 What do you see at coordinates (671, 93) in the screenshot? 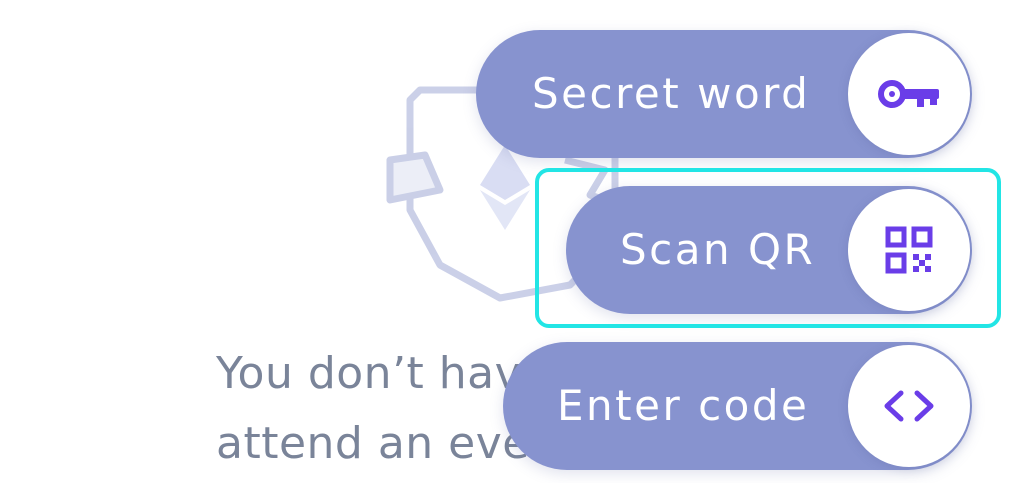
I see `secret-word-label: Secret word` at bounding box center [671, 93].